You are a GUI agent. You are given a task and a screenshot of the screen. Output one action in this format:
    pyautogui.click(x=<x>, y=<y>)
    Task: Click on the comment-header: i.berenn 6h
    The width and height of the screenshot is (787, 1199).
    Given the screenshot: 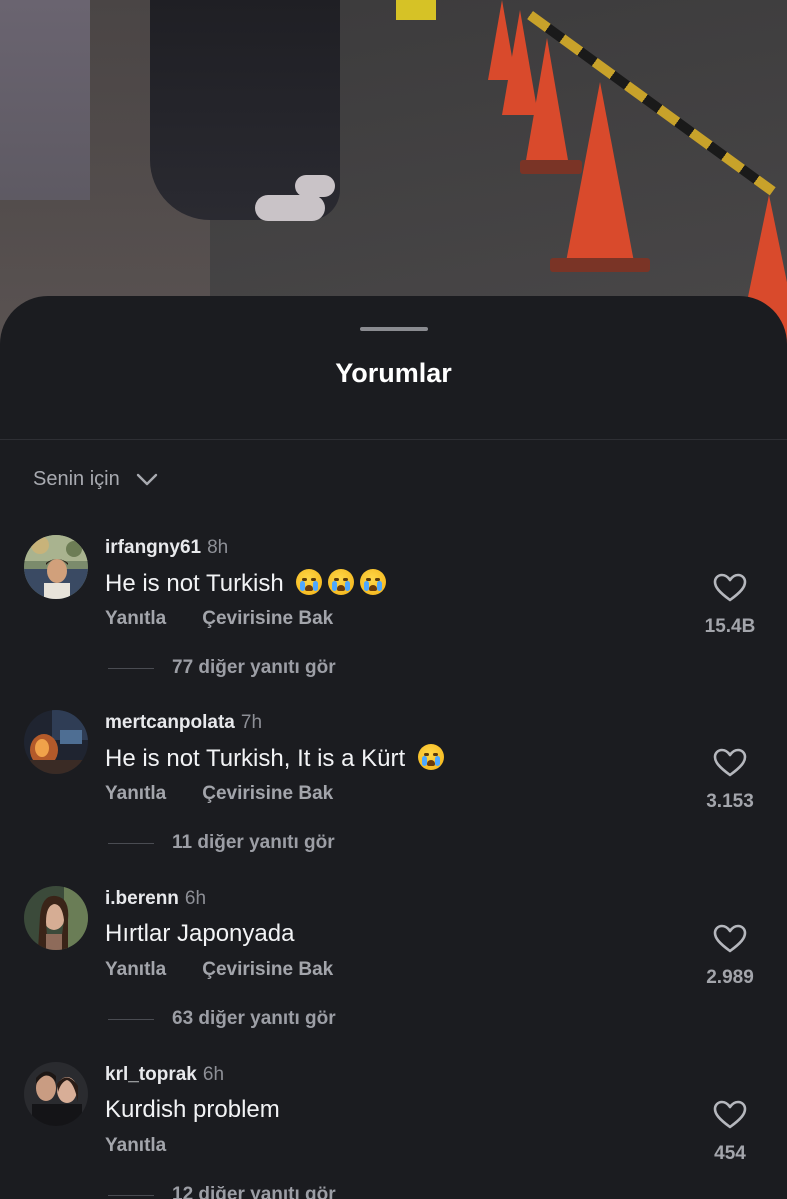 What is the action you would take?
    pyautogui.click(x=155, y=899)
    